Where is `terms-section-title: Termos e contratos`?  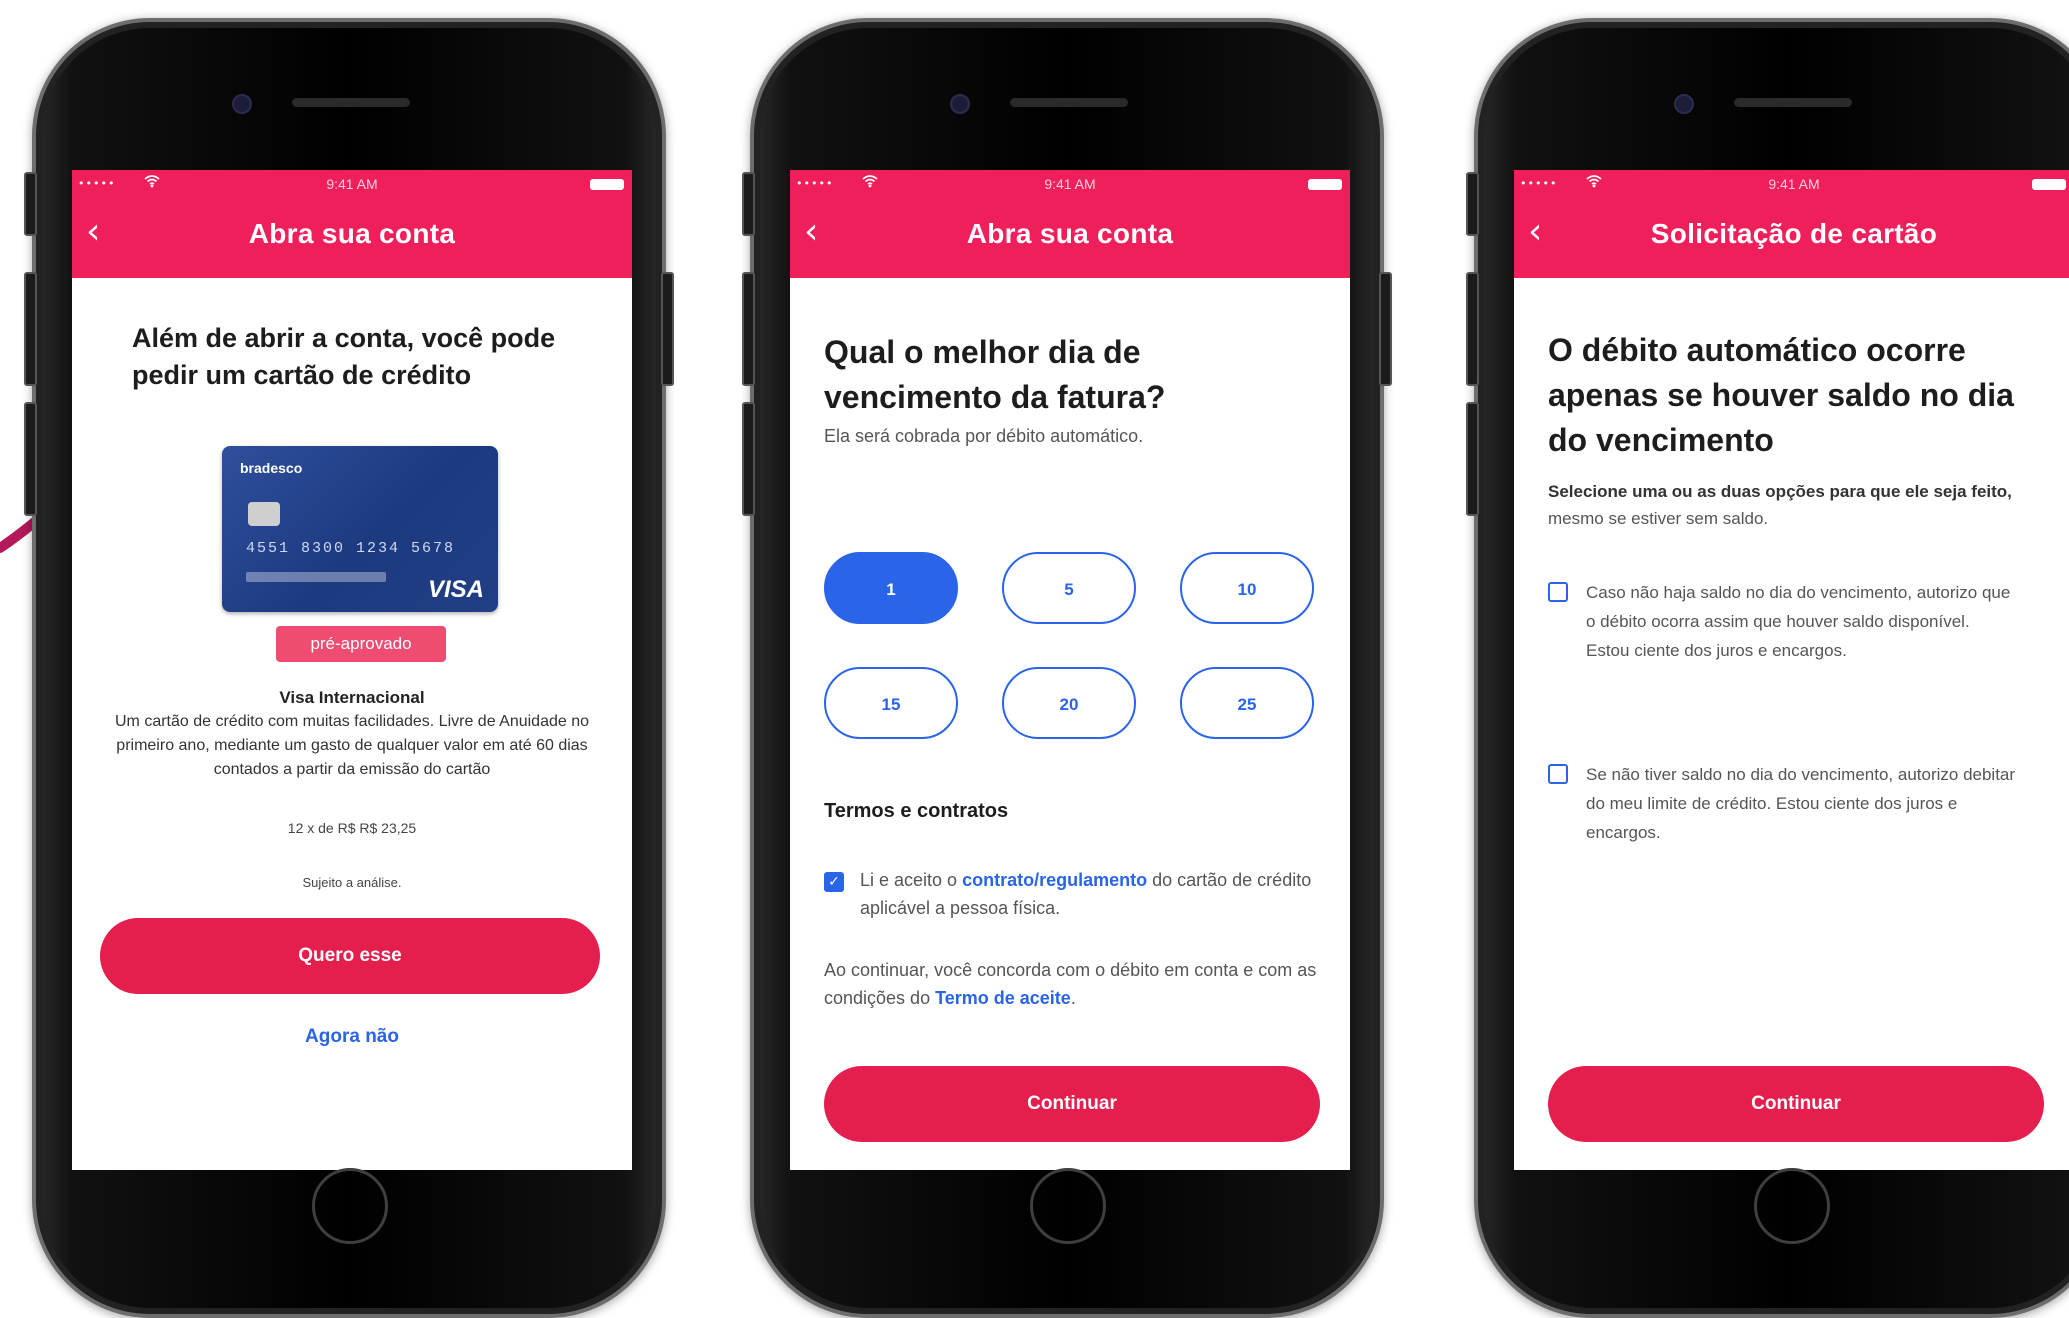
terms-section-title: Termos e contratos is located at coordinates (916, 811).